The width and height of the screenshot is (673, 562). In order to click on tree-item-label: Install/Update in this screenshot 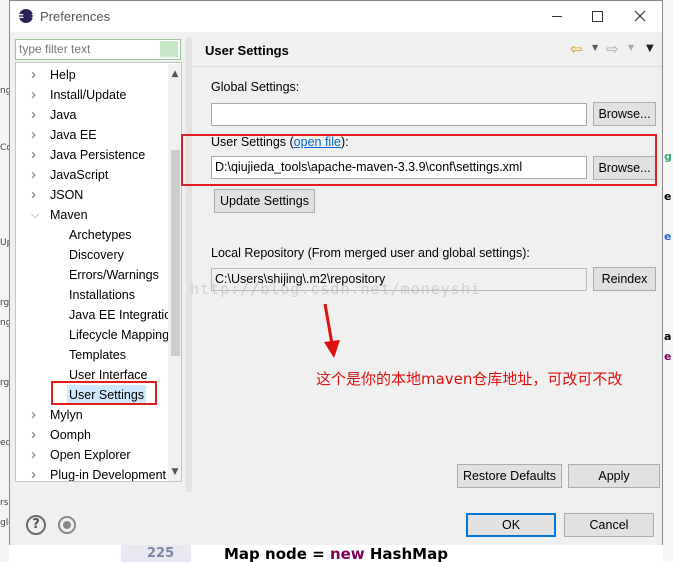, I will do `click(88, 95)`.